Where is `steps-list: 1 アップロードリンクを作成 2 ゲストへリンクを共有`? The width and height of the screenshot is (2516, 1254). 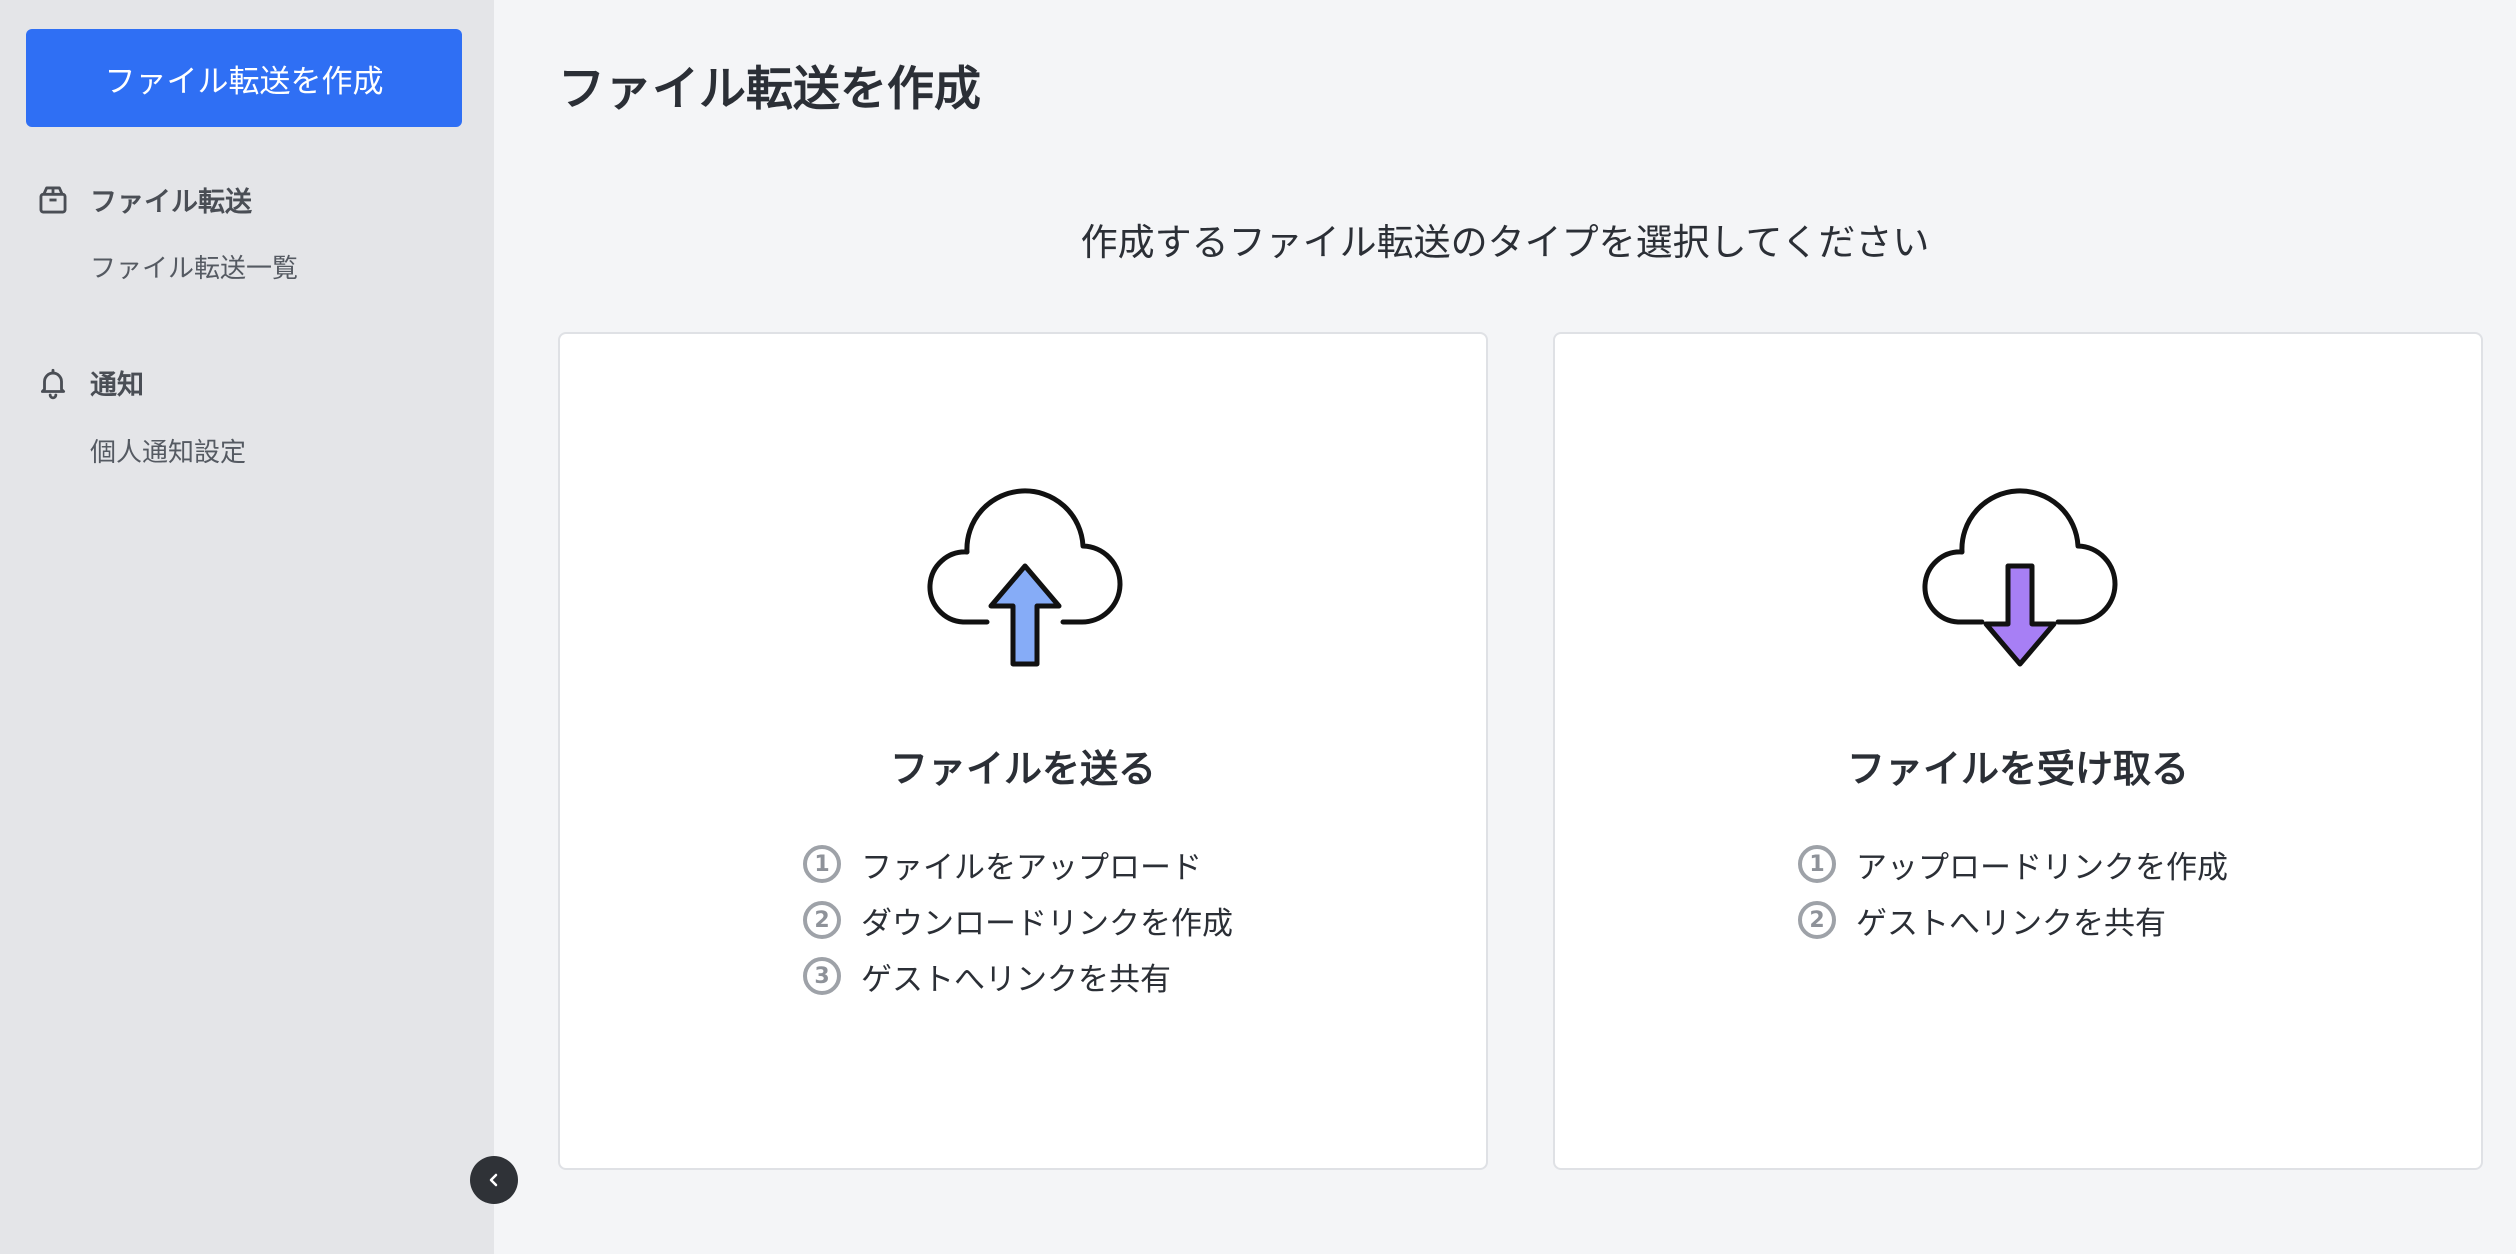 steps-list: 1 アップロードリンクを作成 2 ゲストへリンクを共有 is located at coordinates (2013, 892).